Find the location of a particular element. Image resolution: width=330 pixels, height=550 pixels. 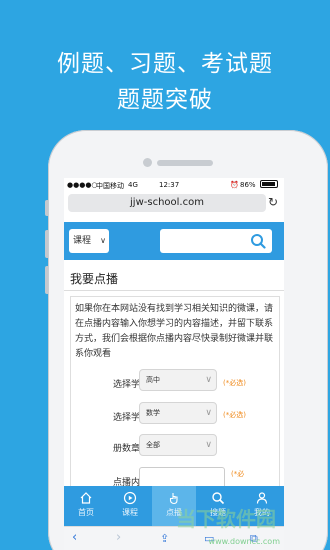

url-field: jjw-school.com is located at coordinates (167, 203).